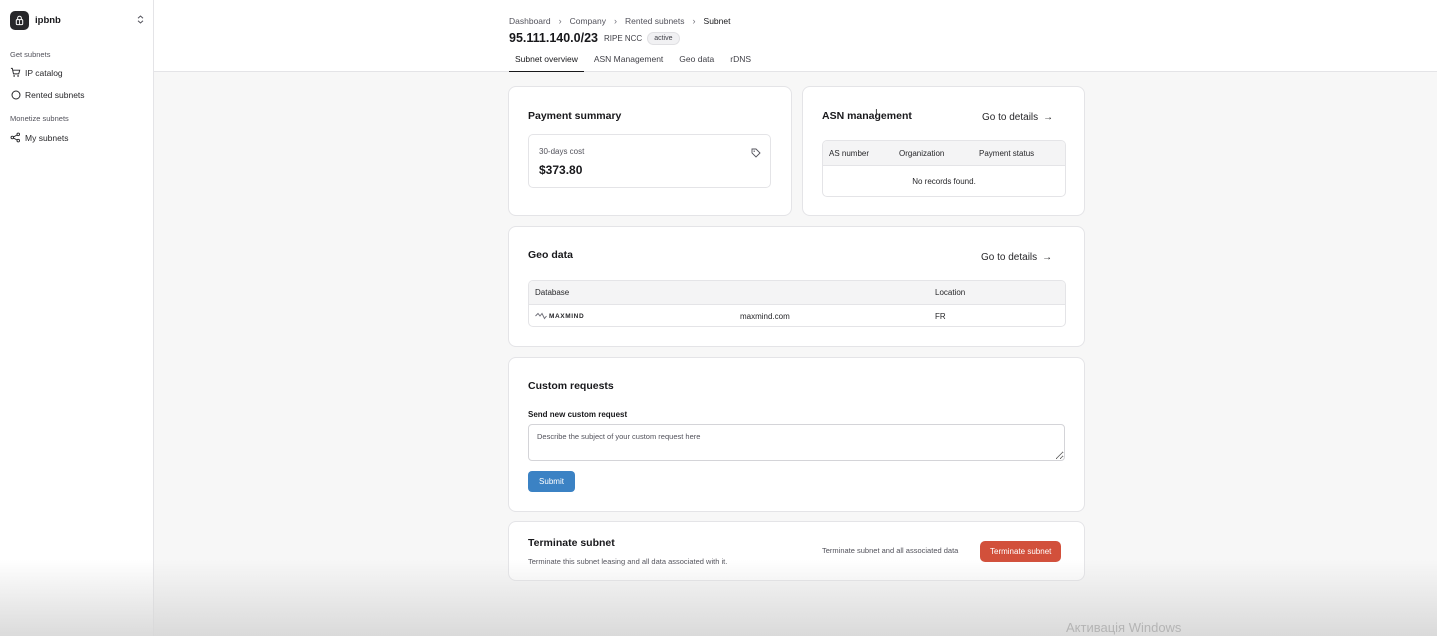 Image resolution: width=1437 pixels, height=636 pixels. I want to click on asn-management-title: ASN management, so click(867, 116).